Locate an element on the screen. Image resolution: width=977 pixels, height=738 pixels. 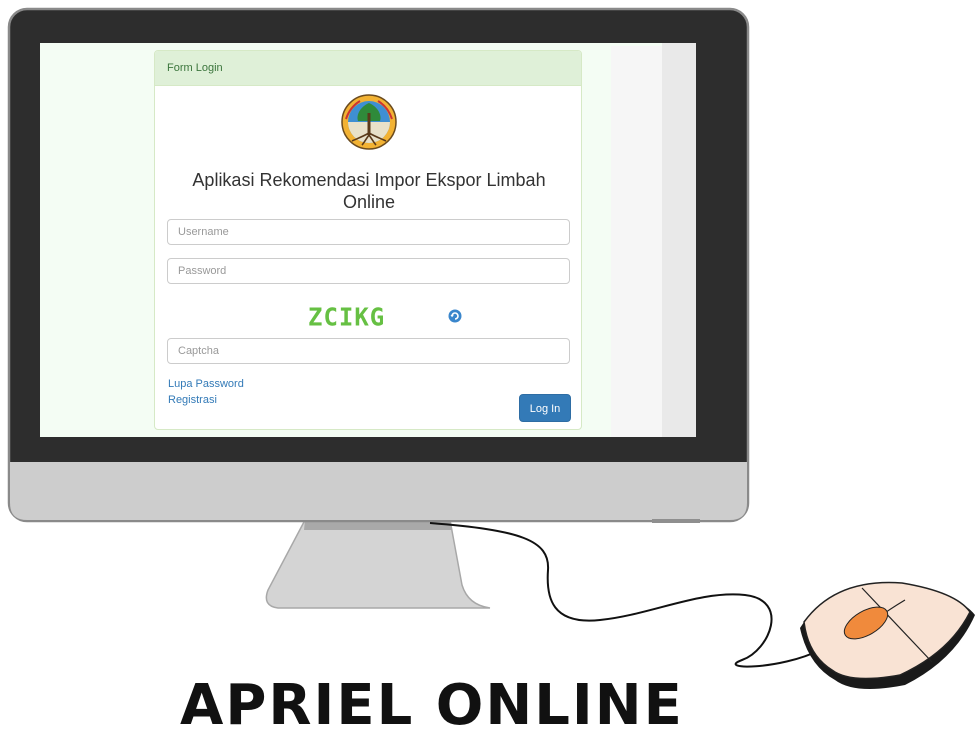
username-input is located at coordinates (368, 232).